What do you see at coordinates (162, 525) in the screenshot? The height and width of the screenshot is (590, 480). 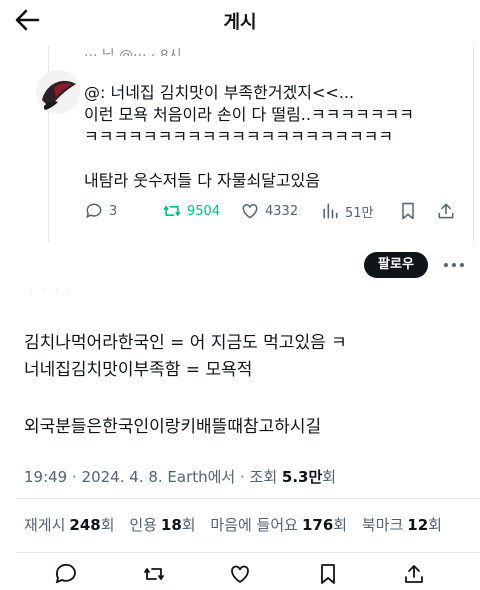 I see `stat-quotes: 인용 18회` at bounding box center [162, 525].